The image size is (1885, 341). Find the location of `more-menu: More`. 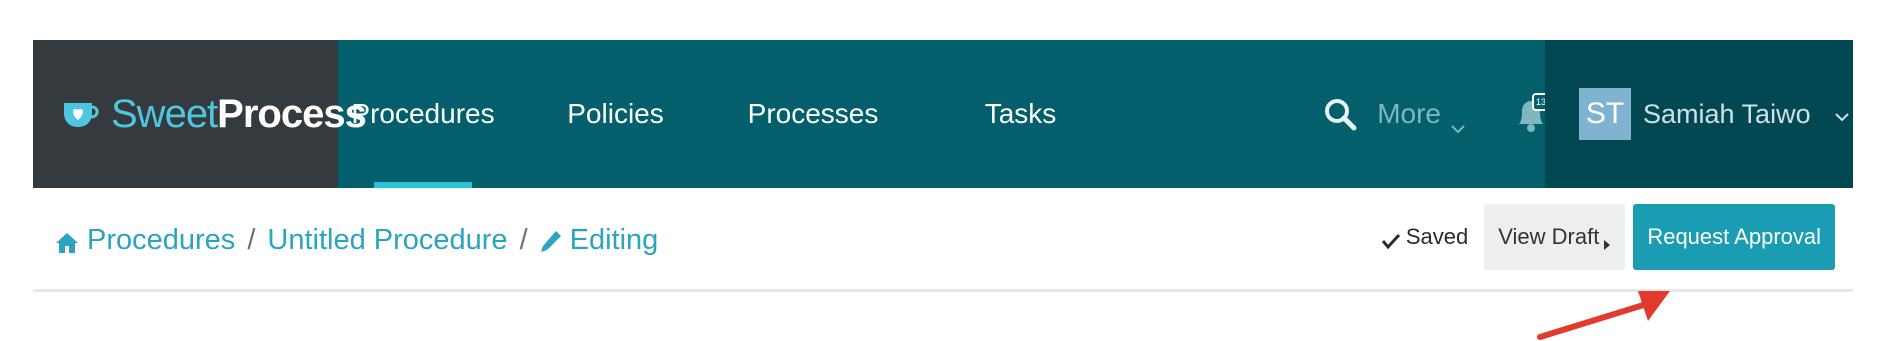

more-menu: More is located at coordinates (1421, 116).